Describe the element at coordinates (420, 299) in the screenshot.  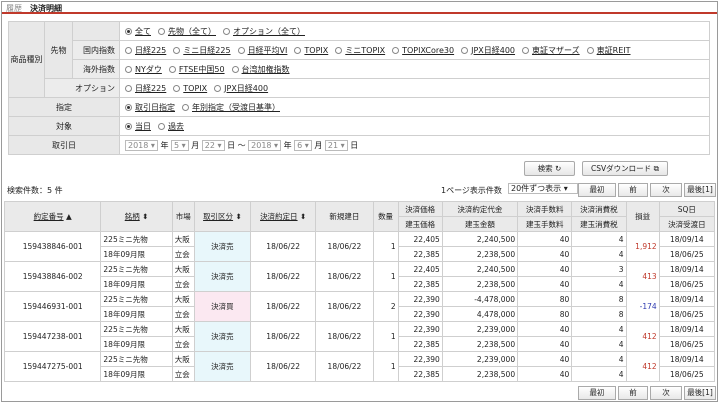
I see `exec-price: 22,390` at that location.